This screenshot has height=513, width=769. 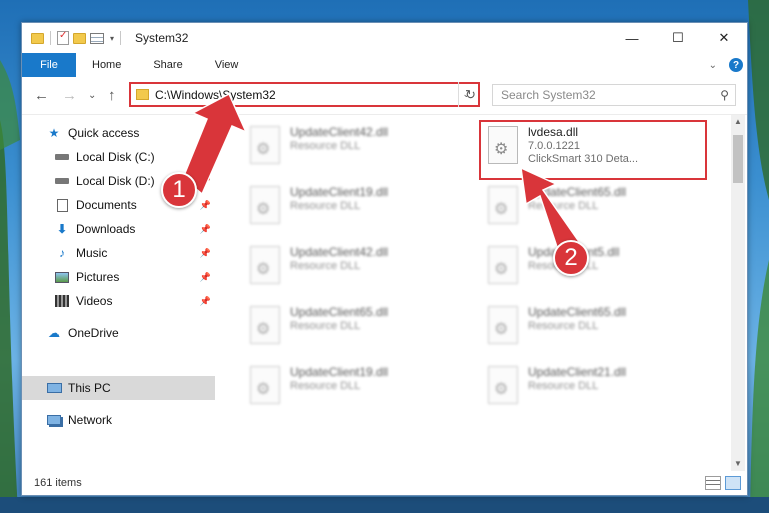 I want to click on step-badge-2: 2, so click(x=571, y=258).